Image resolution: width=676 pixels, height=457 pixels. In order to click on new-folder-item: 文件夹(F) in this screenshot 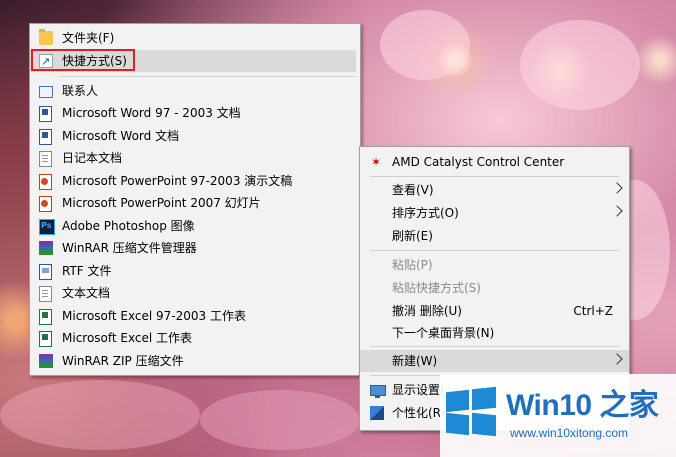, I will do `click(195, 38)`.